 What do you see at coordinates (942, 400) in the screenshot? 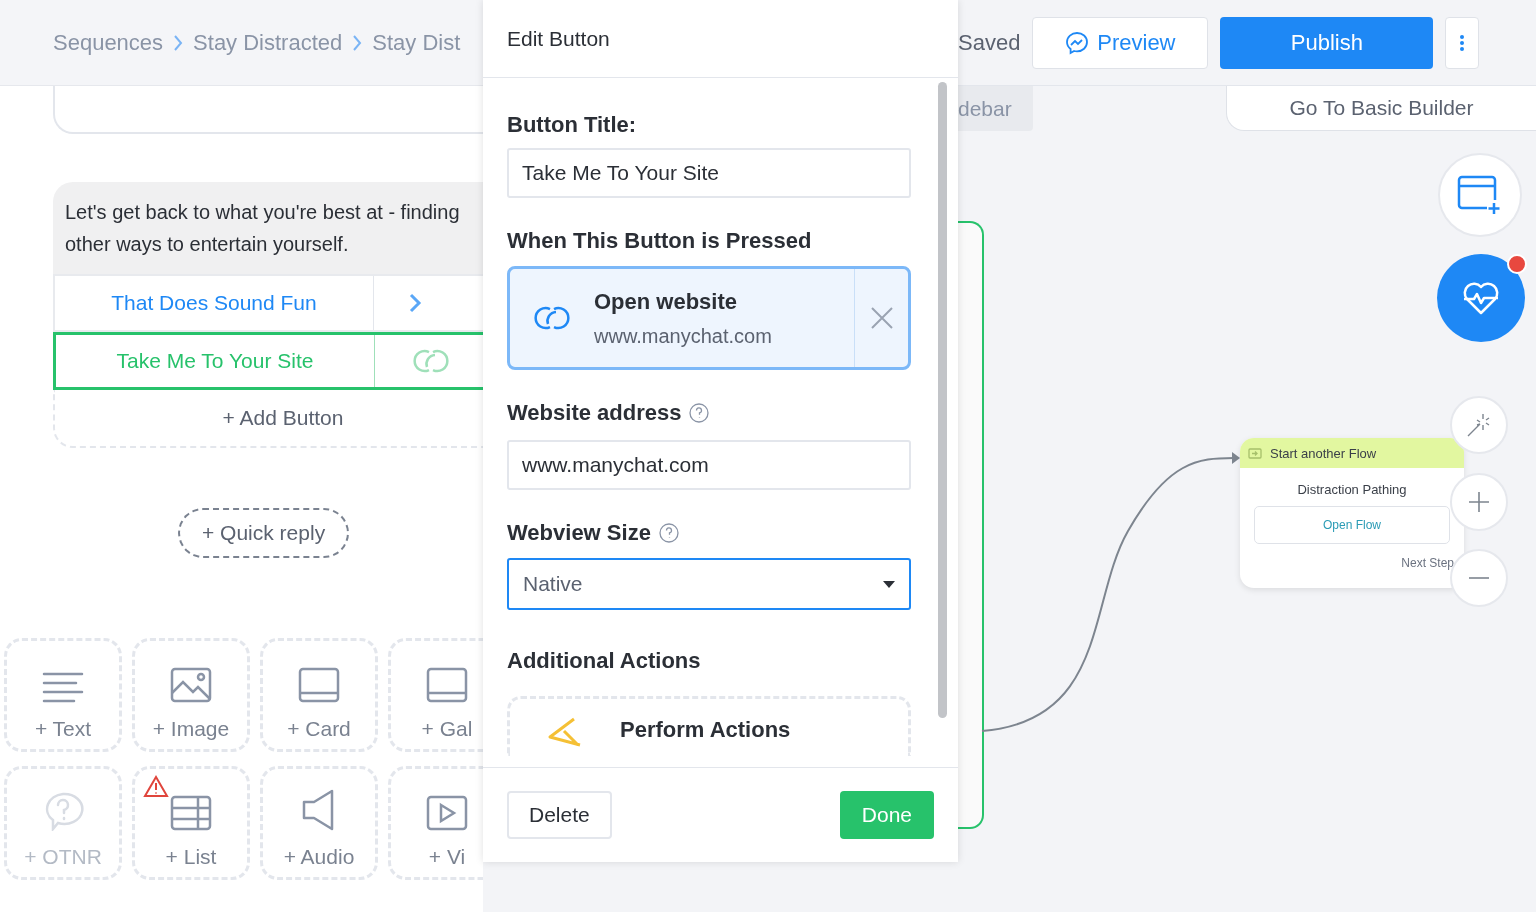
I see `scrollbar` at bounding box center [942, 400].